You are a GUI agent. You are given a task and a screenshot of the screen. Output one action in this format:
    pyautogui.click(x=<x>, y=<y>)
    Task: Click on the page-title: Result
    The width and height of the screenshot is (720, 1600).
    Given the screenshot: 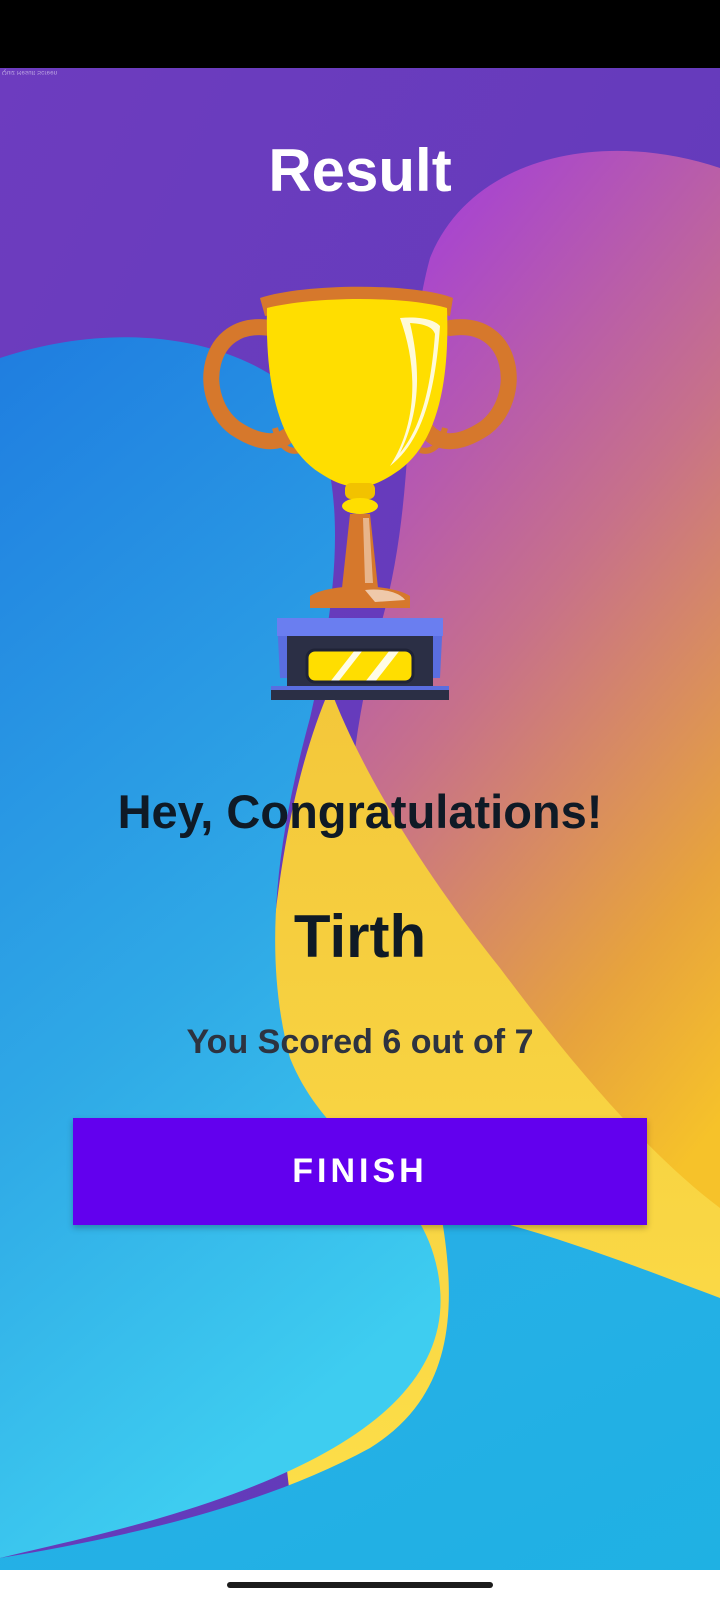 What is the action you would take?
    pyautogui.click(x=360, y=170)
    